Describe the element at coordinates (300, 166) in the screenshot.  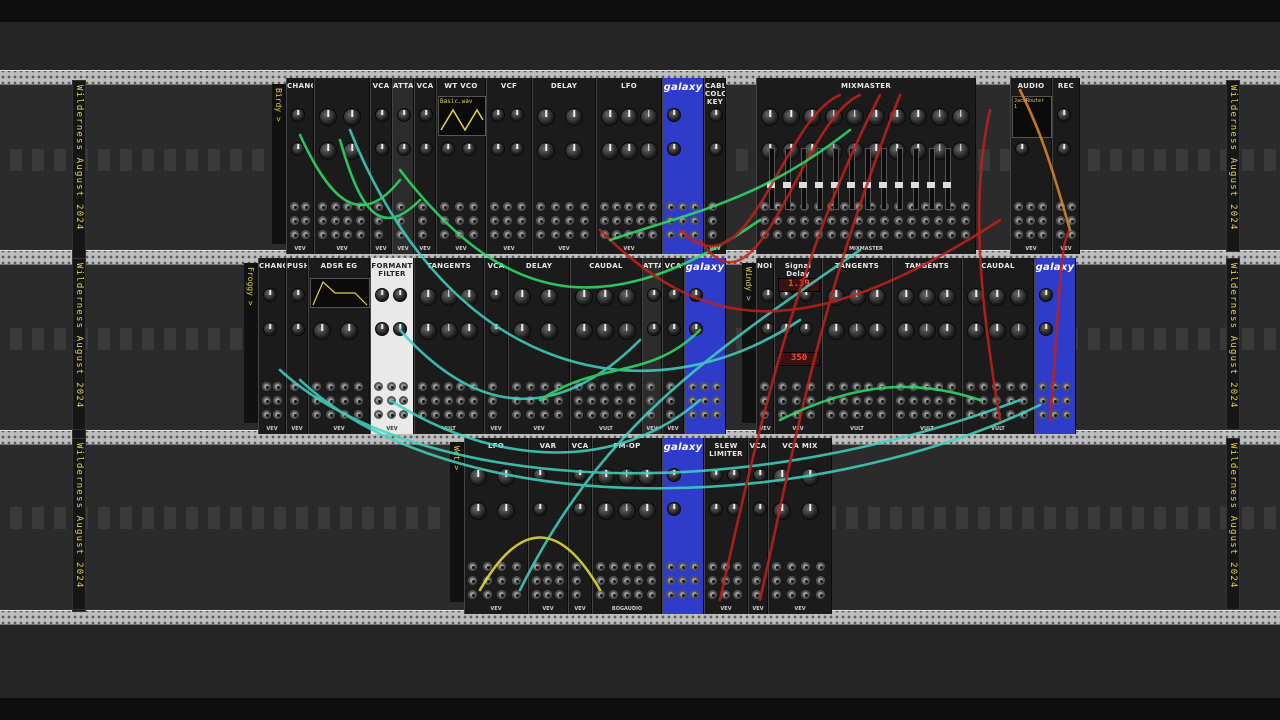
I see `module-chances-1: CHANCES VEV` at that location.